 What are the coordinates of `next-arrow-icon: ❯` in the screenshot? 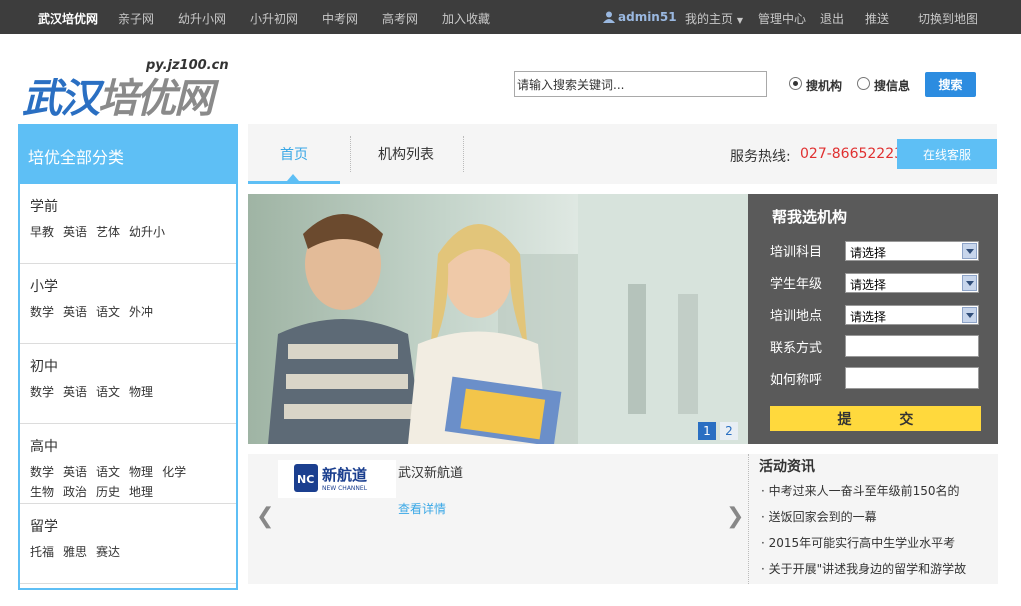 It's located at (735, 516).